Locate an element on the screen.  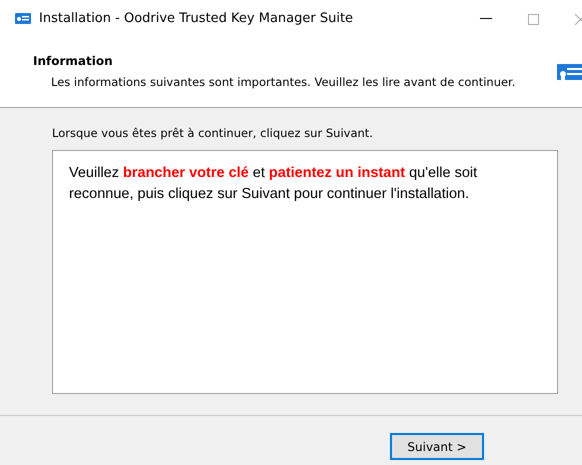
memo-text: Veuillez brancher votre clé et patientez un instant qu'elle soit reconnue, puis cliquez sur Suivant pour continuer l'installation. is located at coordinates (273, 184).